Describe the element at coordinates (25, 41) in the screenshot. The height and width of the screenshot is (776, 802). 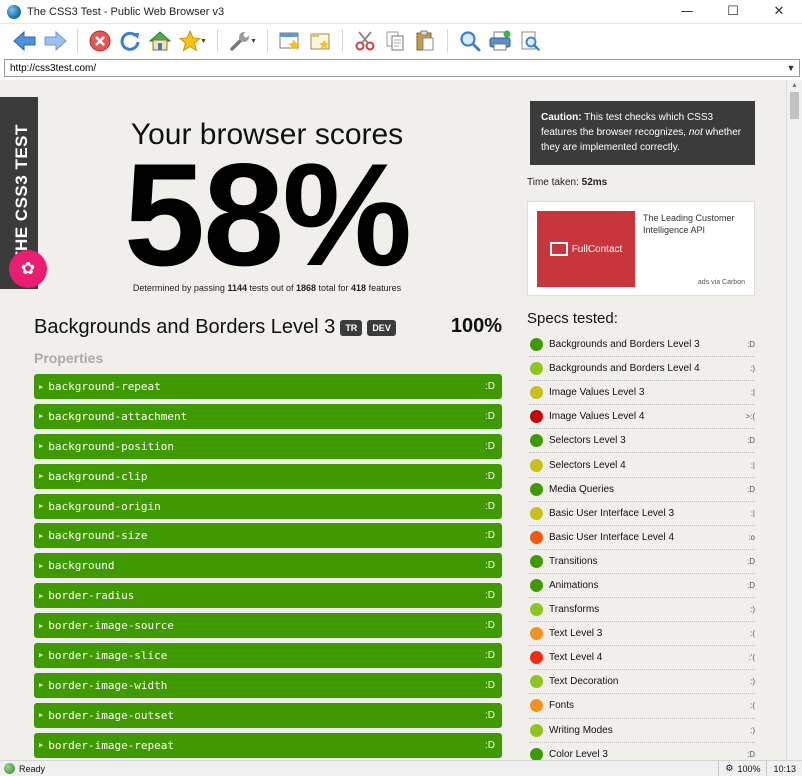
I see `back-button` at that location.